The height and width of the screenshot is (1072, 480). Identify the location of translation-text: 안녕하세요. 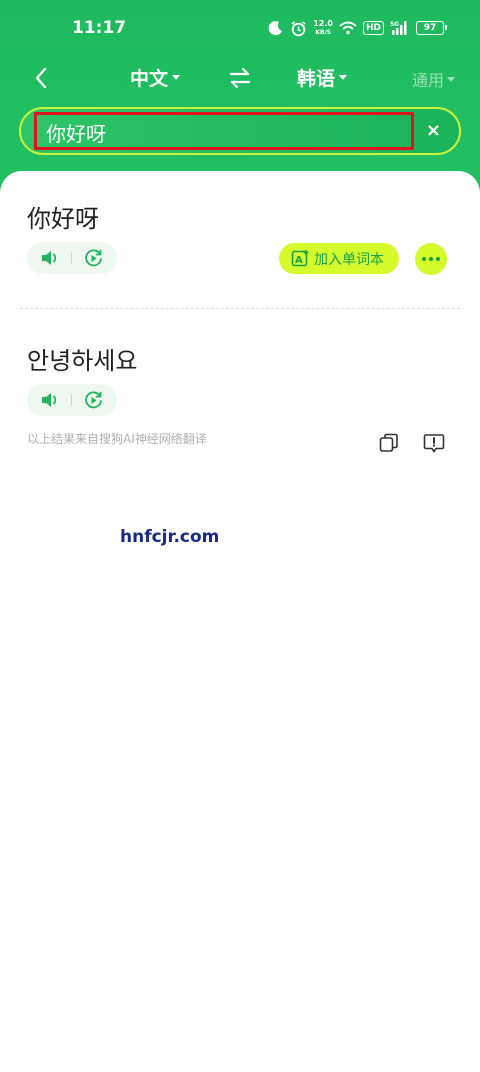
(82, 361).